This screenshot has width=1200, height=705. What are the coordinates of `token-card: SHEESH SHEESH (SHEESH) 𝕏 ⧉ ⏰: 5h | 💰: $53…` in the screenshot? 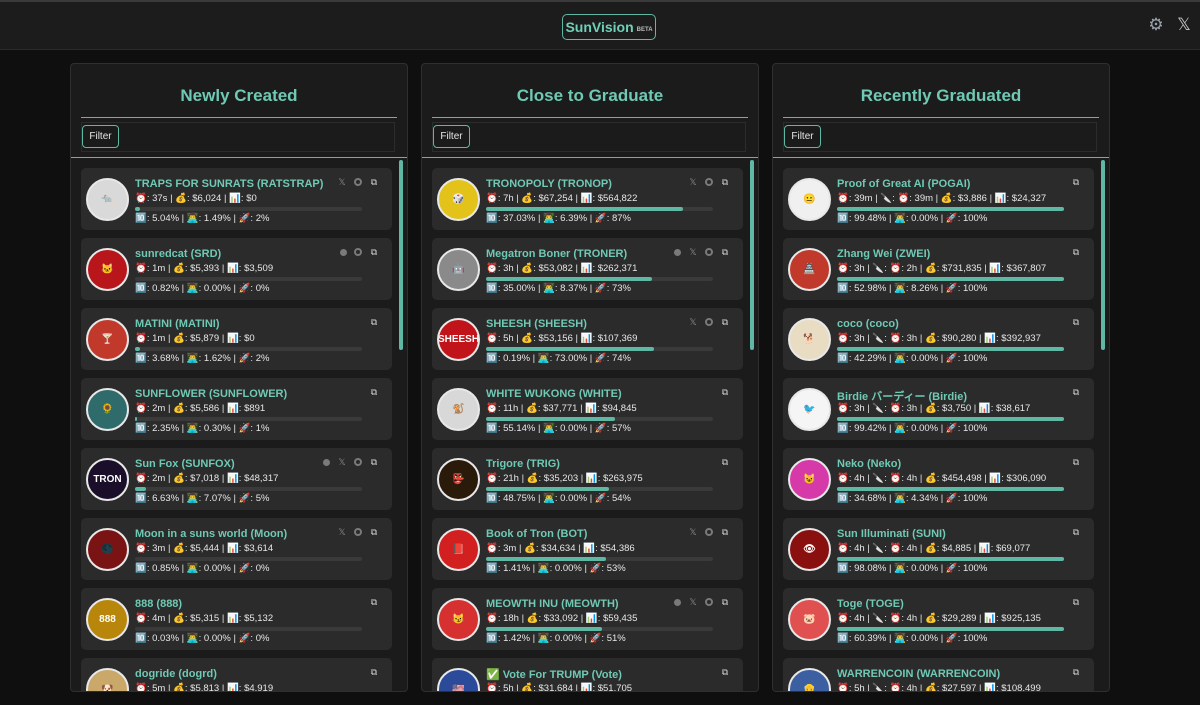 It's located at (587, 339).